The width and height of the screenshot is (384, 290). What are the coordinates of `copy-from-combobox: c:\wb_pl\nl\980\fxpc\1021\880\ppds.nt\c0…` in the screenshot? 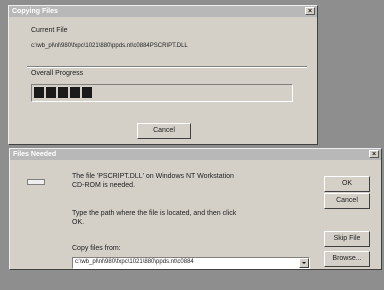 It's located at (191, 263).